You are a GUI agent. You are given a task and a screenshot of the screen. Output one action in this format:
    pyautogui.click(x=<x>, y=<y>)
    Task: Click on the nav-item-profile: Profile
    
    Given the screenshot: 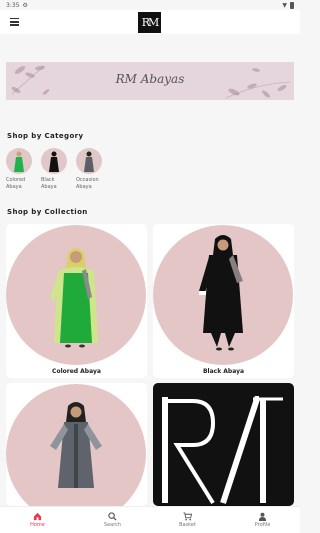 What is the action you would take?
    pyautogui.click(x=262, y=520)
    